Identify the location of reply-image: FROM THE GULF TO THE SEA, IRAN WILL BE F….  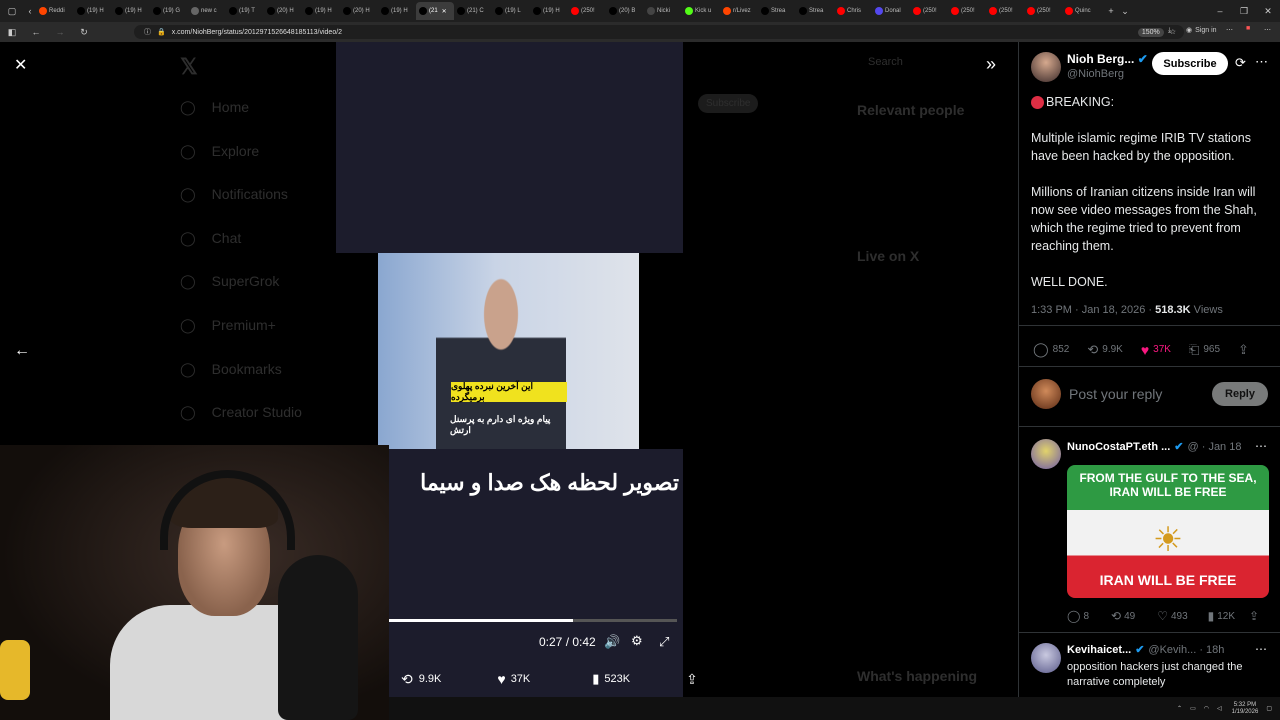
(1168, 531).